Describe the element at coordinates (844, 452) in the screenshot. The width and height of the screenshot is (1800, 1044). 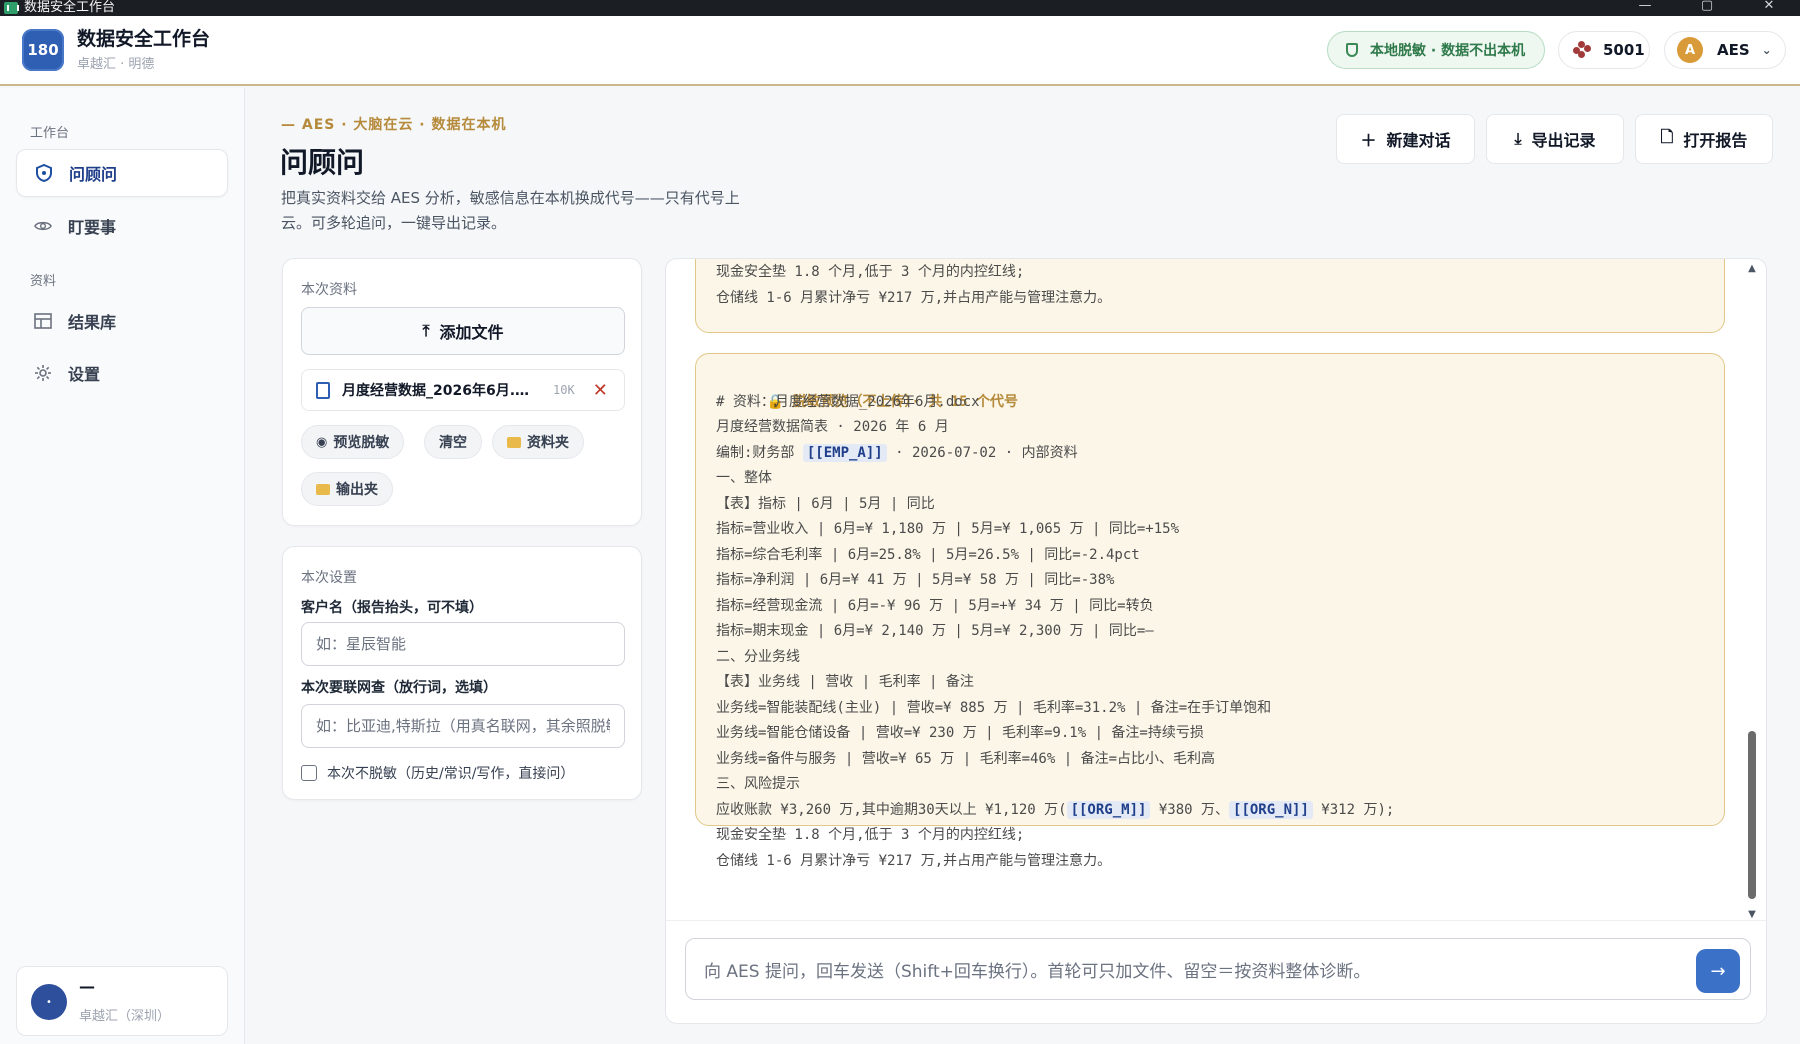
I see `masked-token: [[EMP_A]]` at that location.